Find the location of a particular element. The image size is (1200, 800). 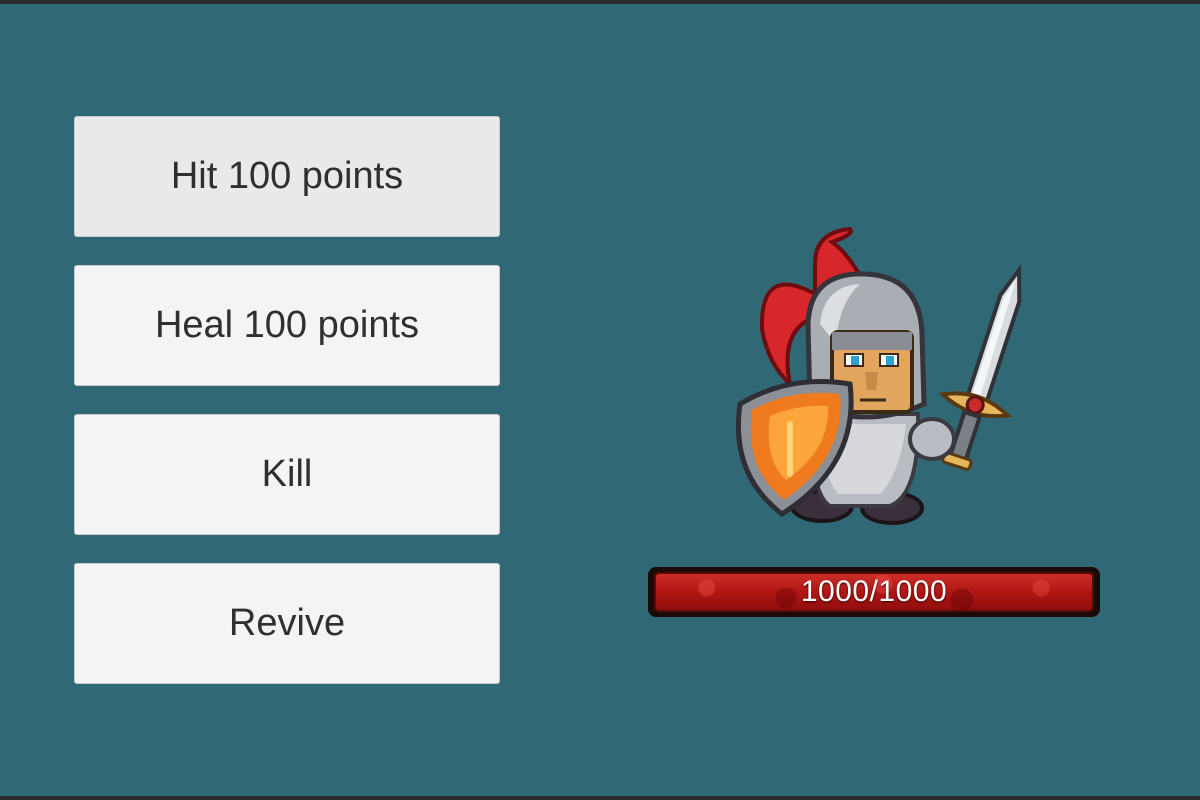

revive-button: Revive is located at coordinates (287, 623).